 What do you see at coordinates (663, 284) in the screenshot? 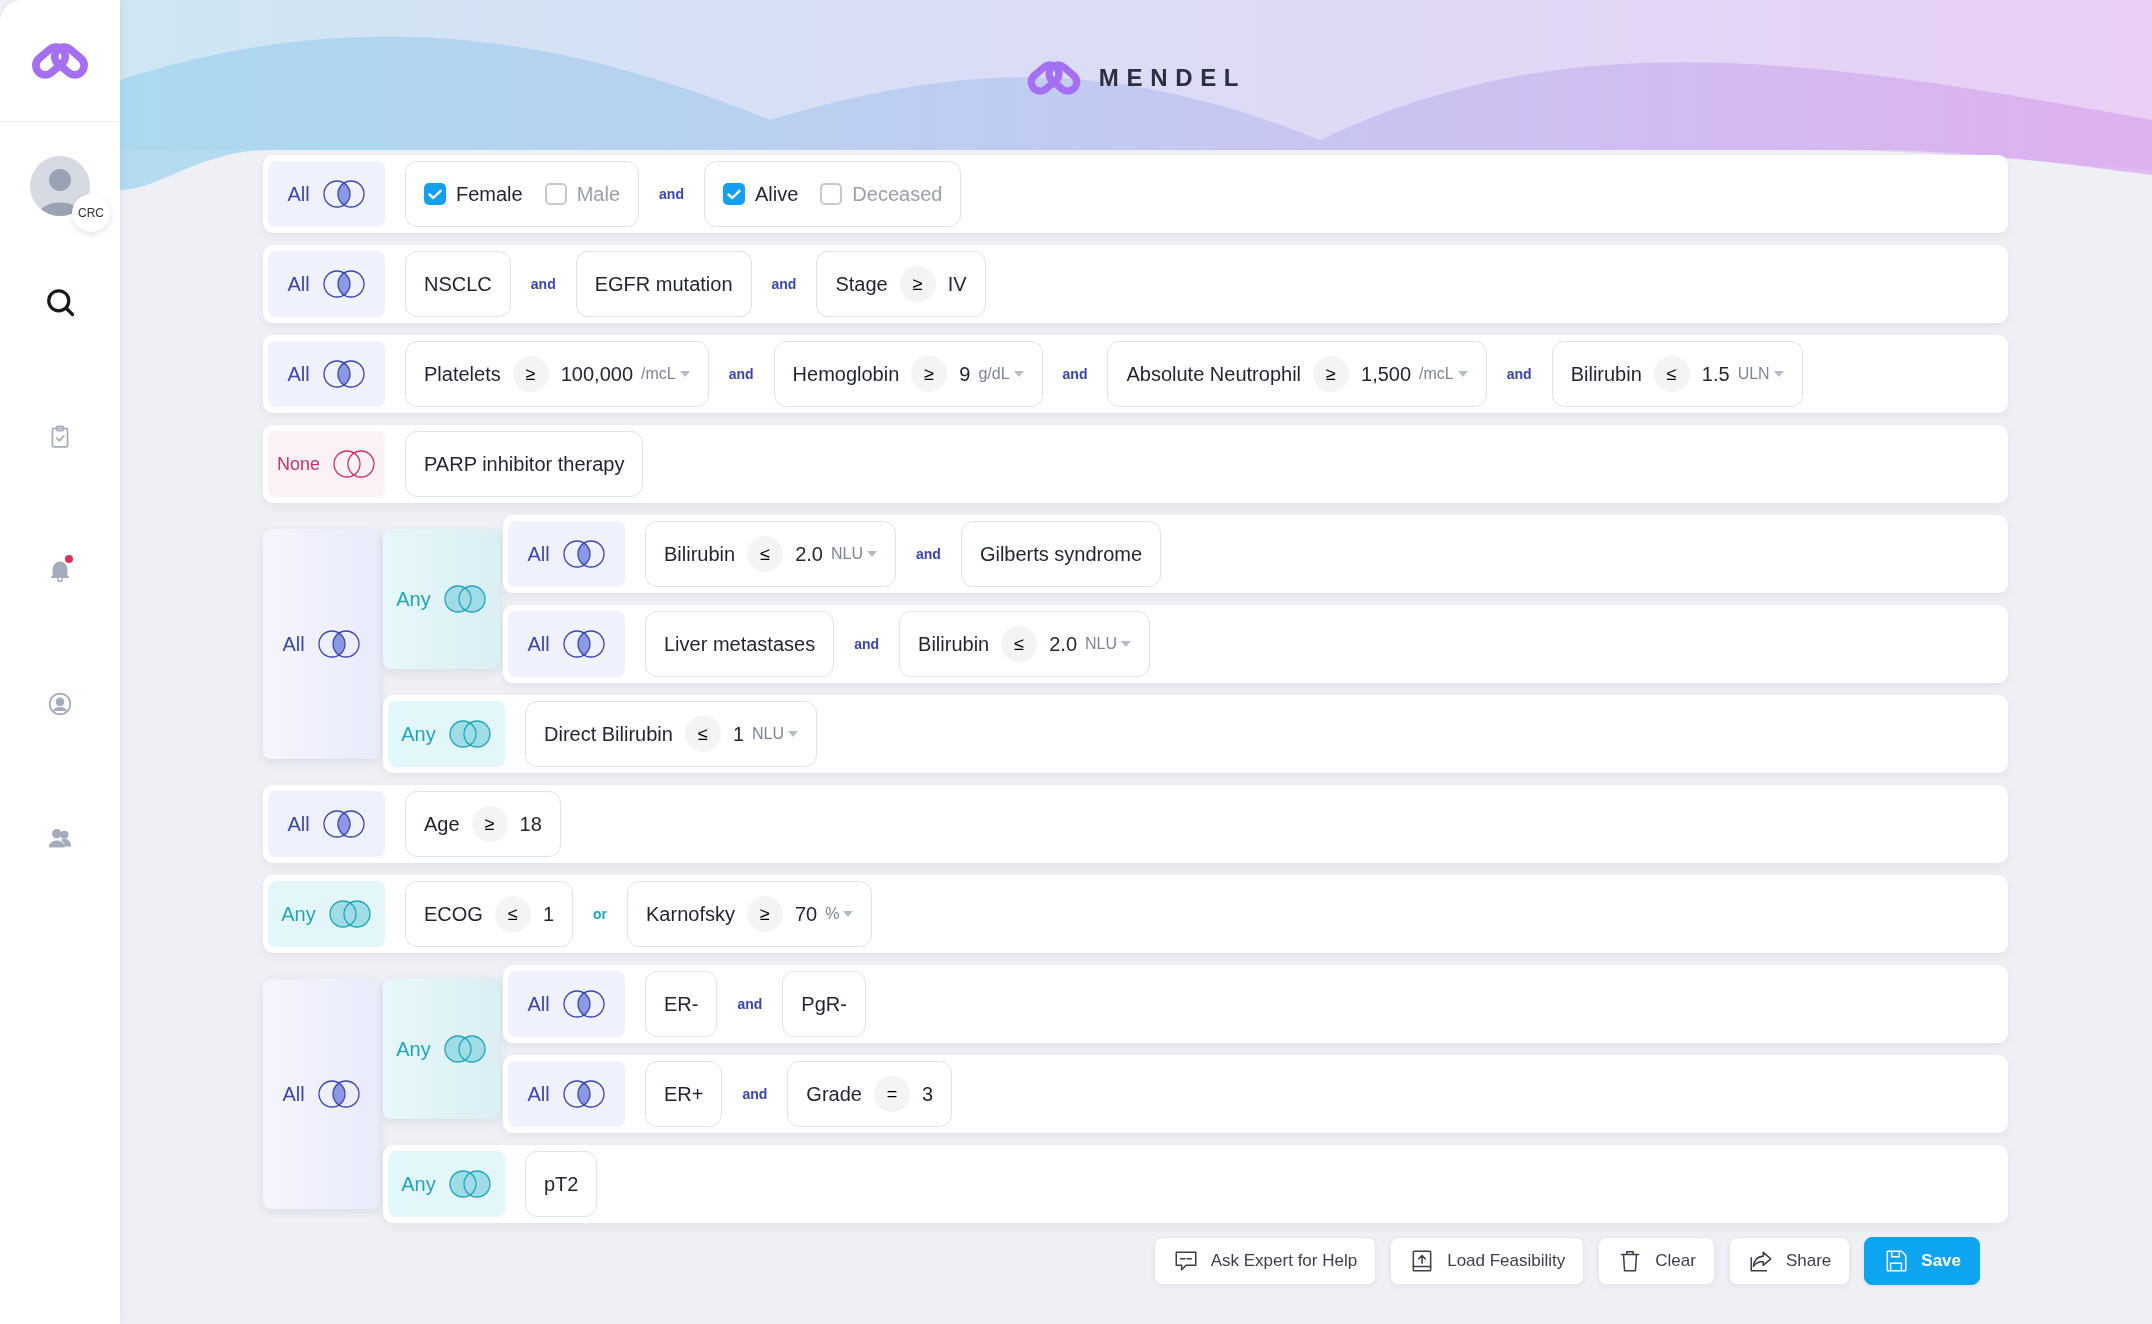
I see `criterion-chip: EGFR mutation` at bounding box center [663, 284].